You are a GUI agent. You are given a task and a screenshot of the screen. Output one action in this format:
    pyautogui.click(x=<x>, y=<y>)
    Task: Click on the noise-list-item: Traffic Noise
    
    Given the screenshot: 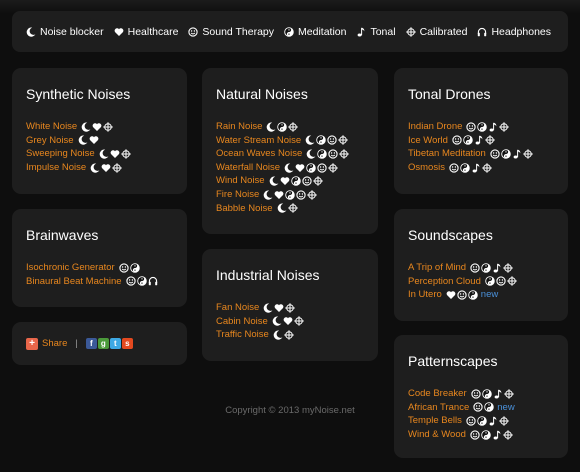 What is the action you would take?
    pyautogui.click(x=297, y=335)
    